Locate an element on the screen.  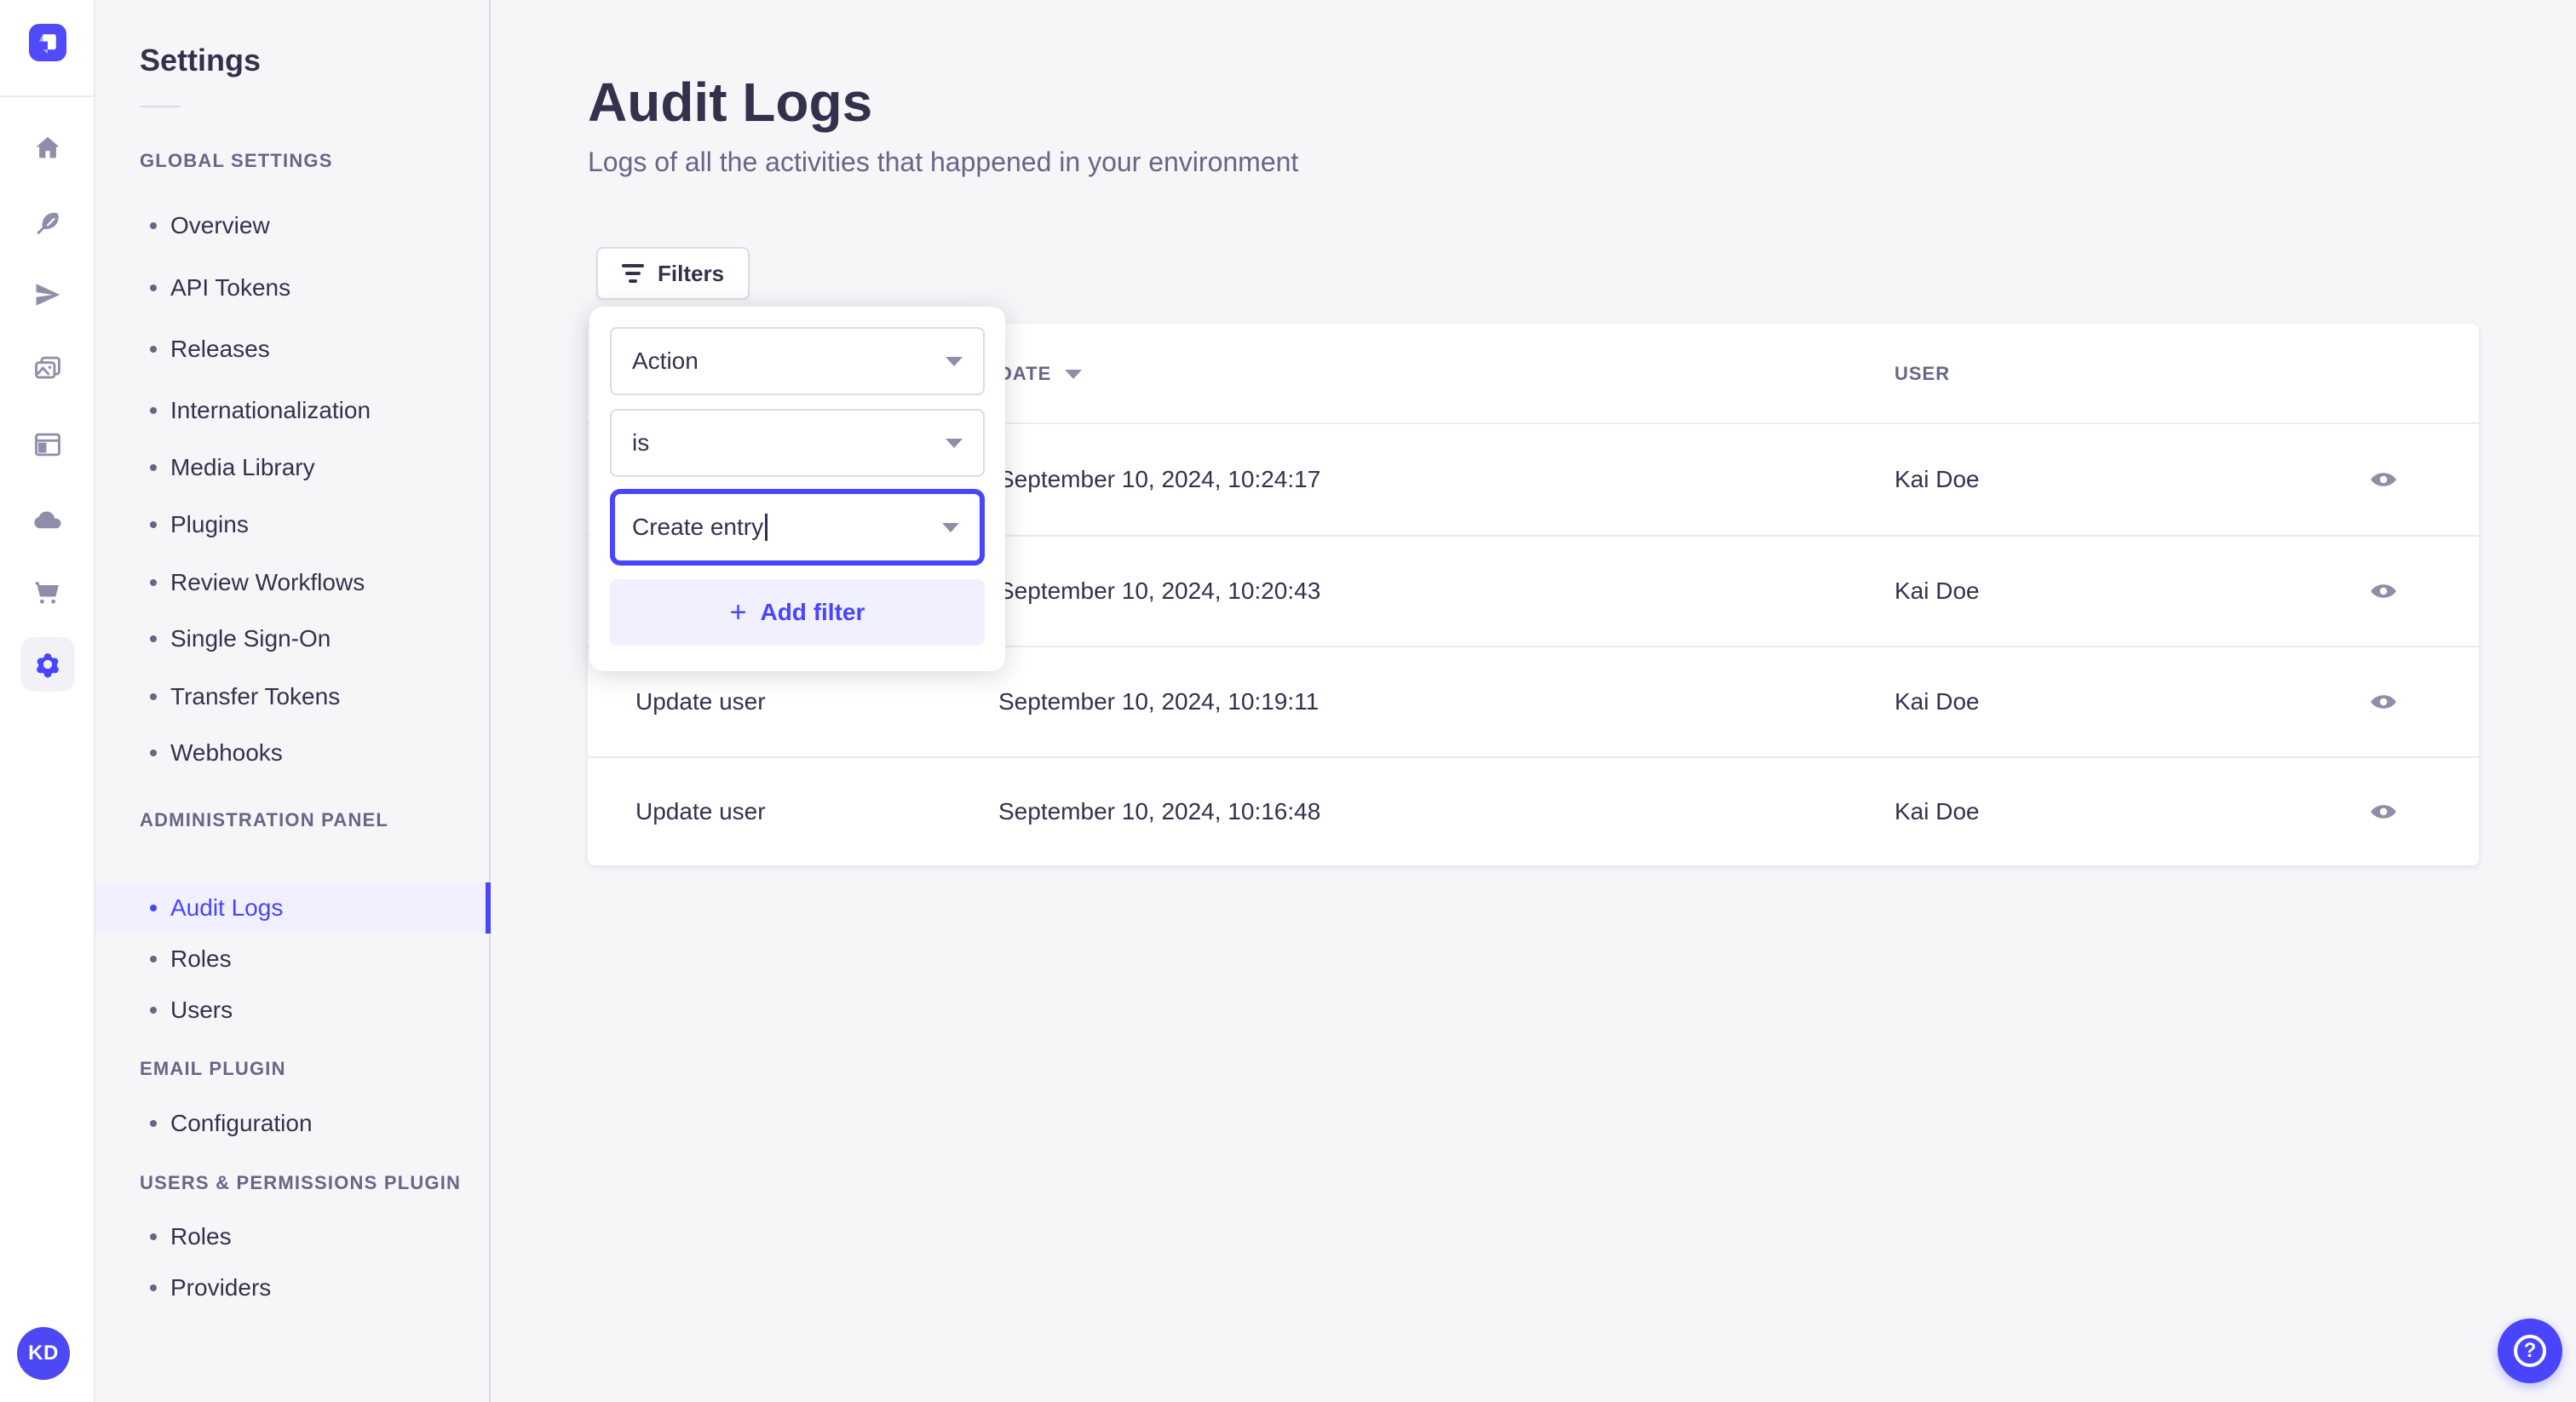
add-filter-button: + Add filter is located at coordinates (798, 612).